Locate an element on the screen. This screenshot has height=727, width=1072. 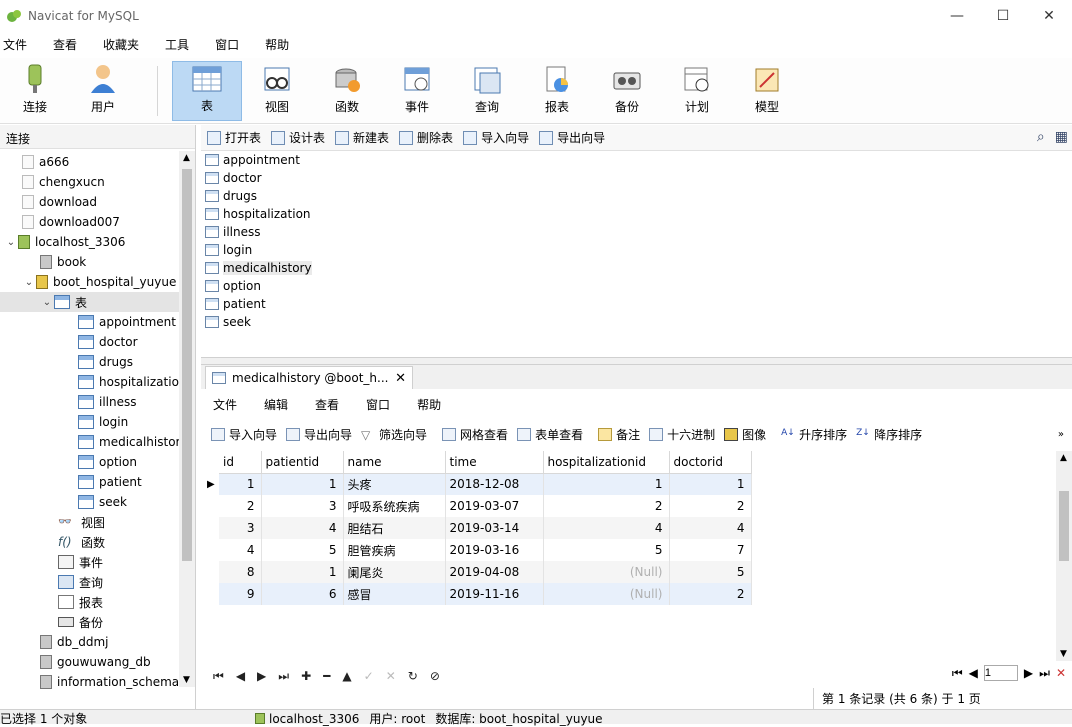
object-item-drugs: drugs is located at coordinates (636, 196).